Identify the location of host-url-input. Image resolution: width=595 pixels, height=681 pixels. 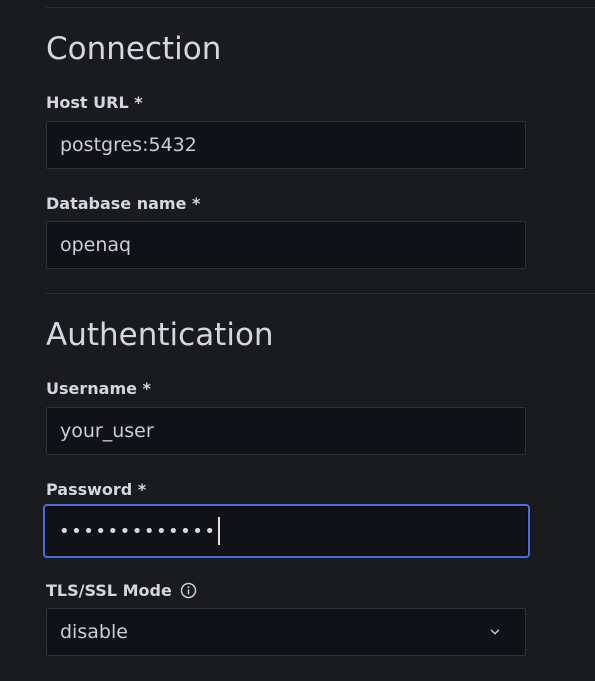
(286, 145).